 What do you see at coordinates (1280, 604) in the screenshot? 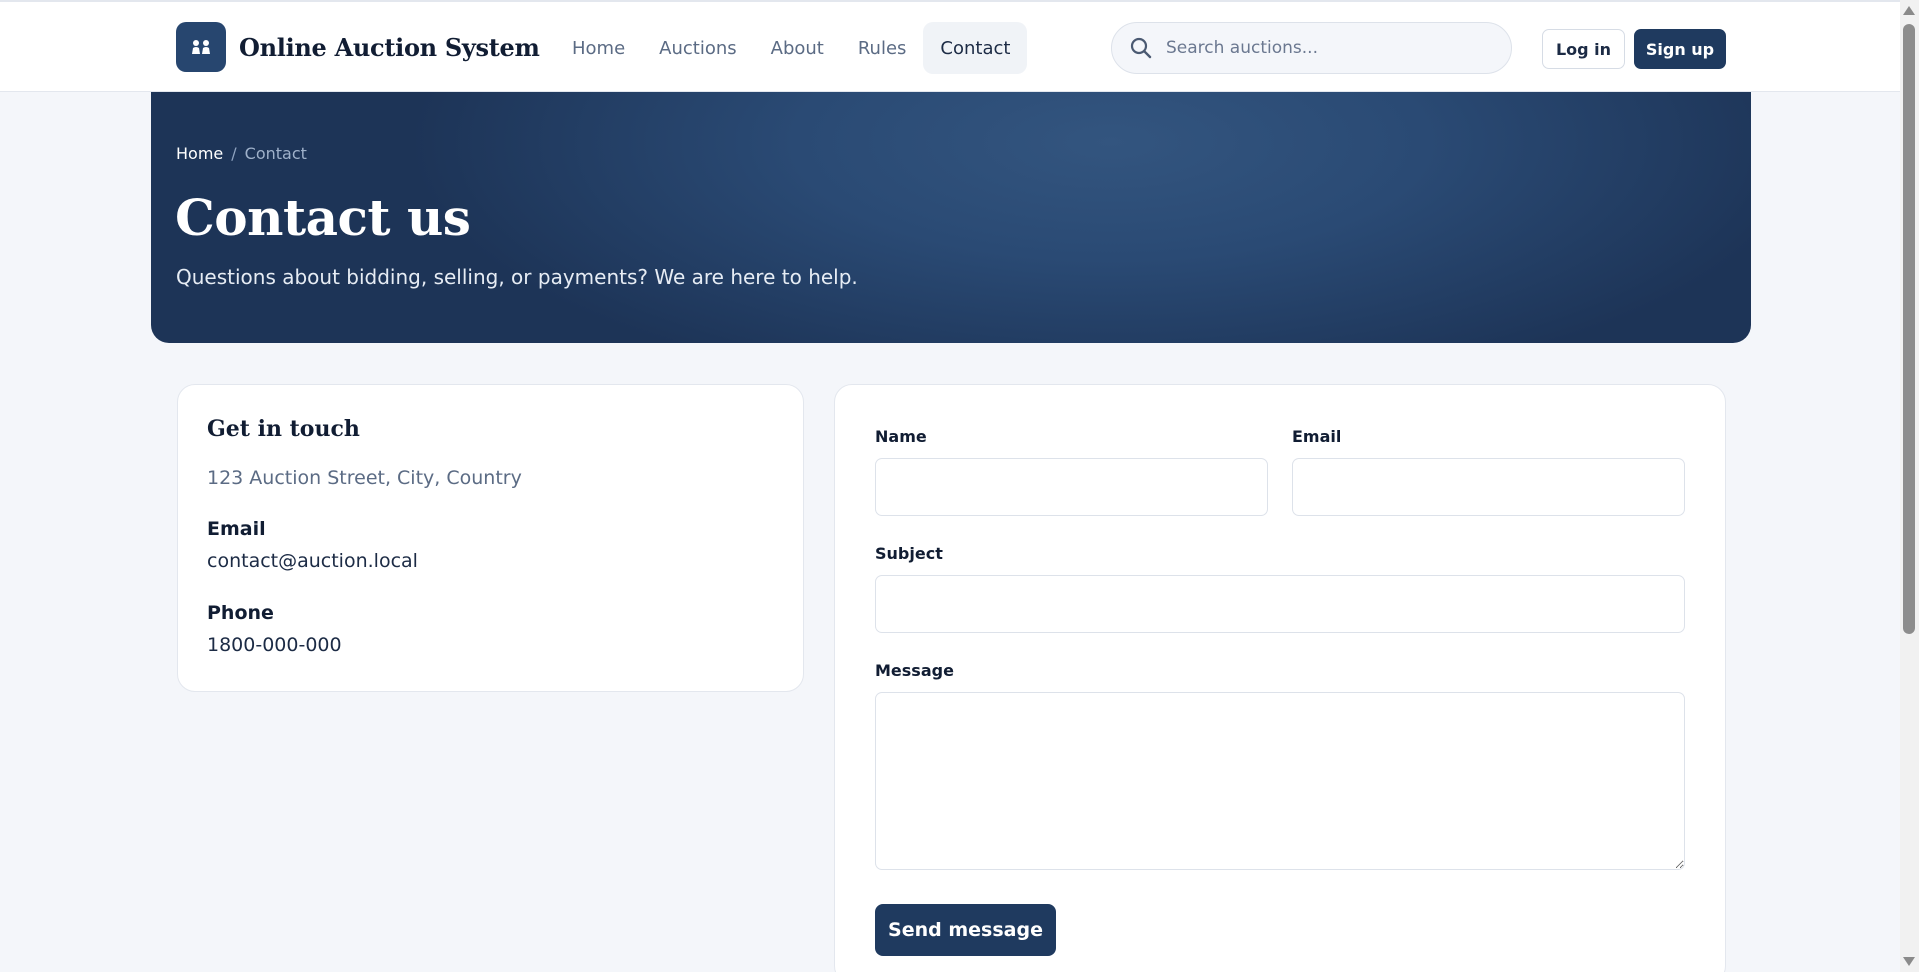
I see `subject-field` at bounding box center [1280, 604].